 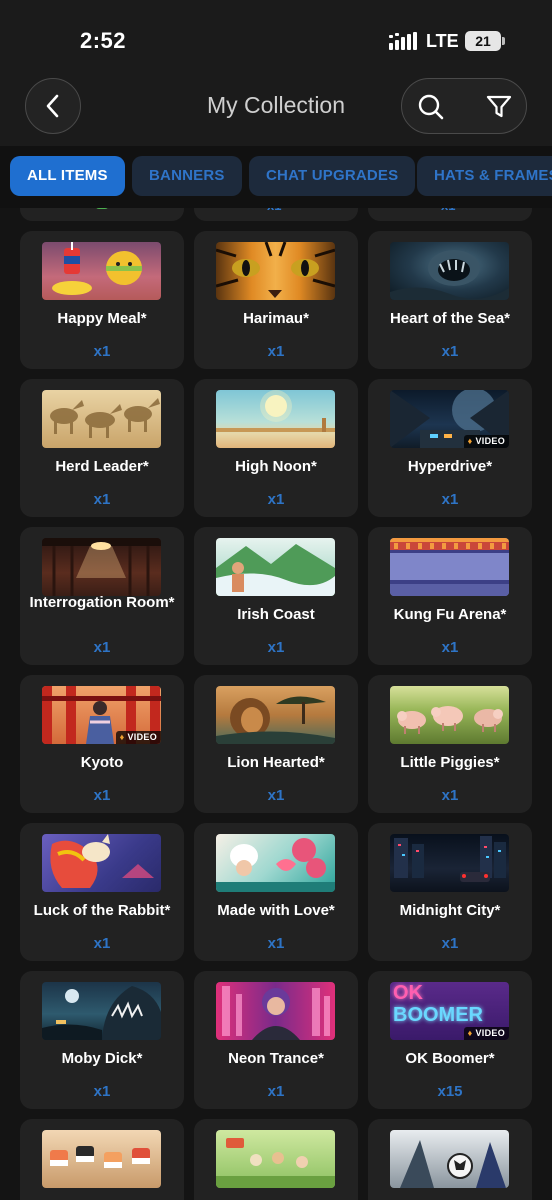 I want to click on item-name: Heart of the Sea*, so click(x=450, y=318).